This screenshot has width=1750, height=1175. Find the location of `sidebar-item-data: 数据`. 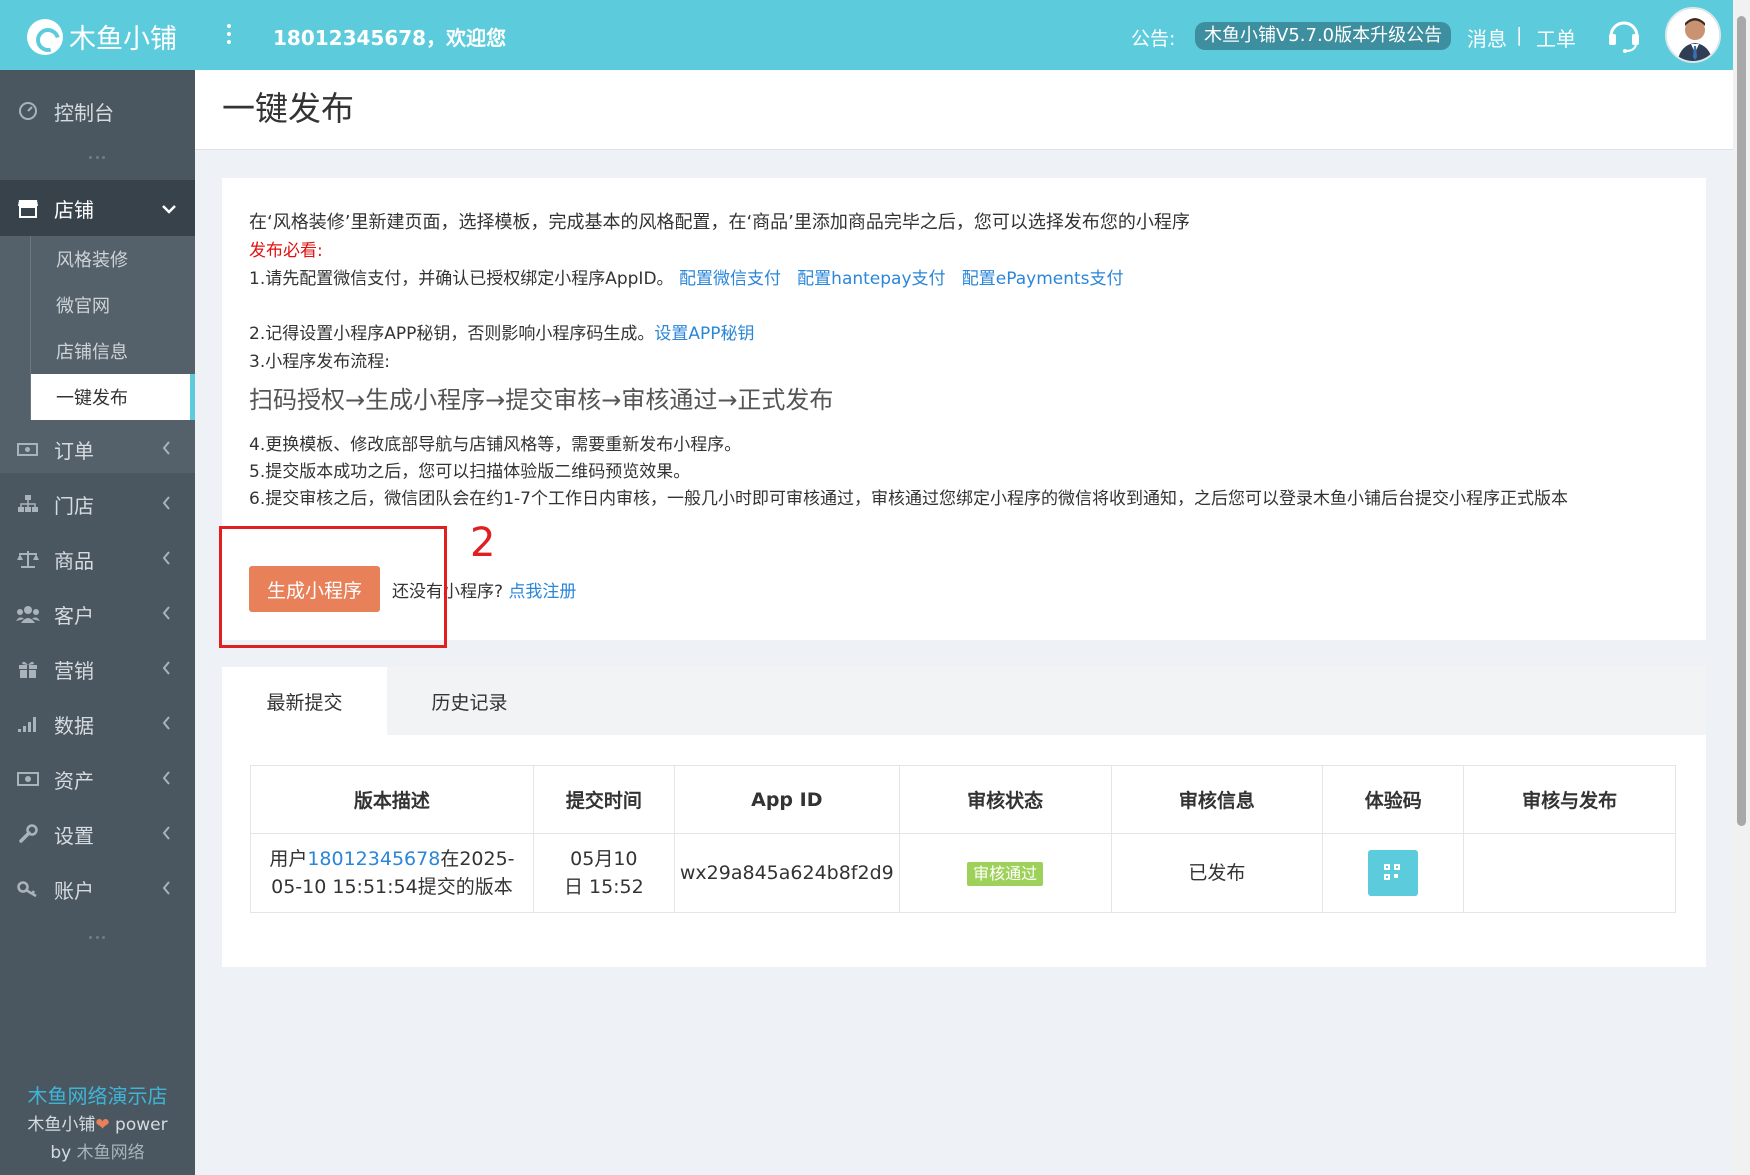

sidebar-item-data: 数据 is located at coordinates (97, 724).